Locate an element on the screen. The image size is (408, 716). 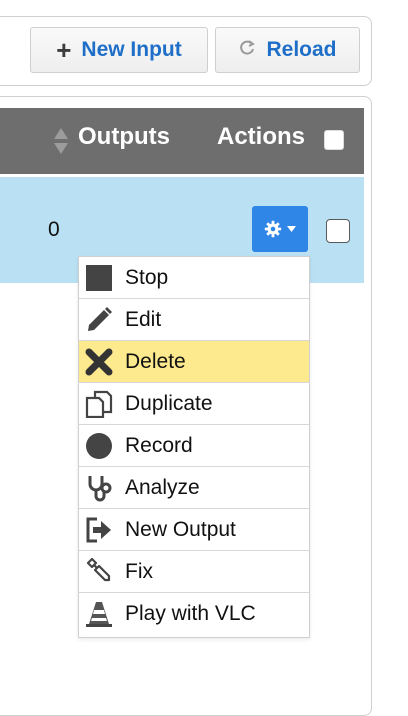
menu-item-duplicate: Duplicate is located at coordinates (194, 404).